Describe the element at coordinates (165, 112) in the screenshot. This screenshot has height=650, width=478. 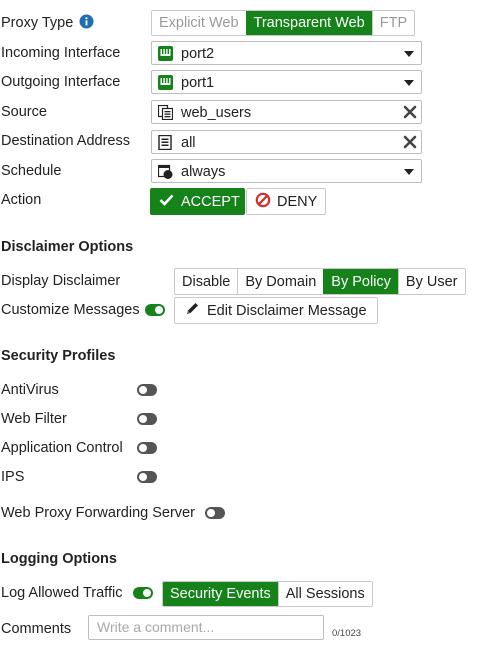
I see `address-group-icon` at that location.